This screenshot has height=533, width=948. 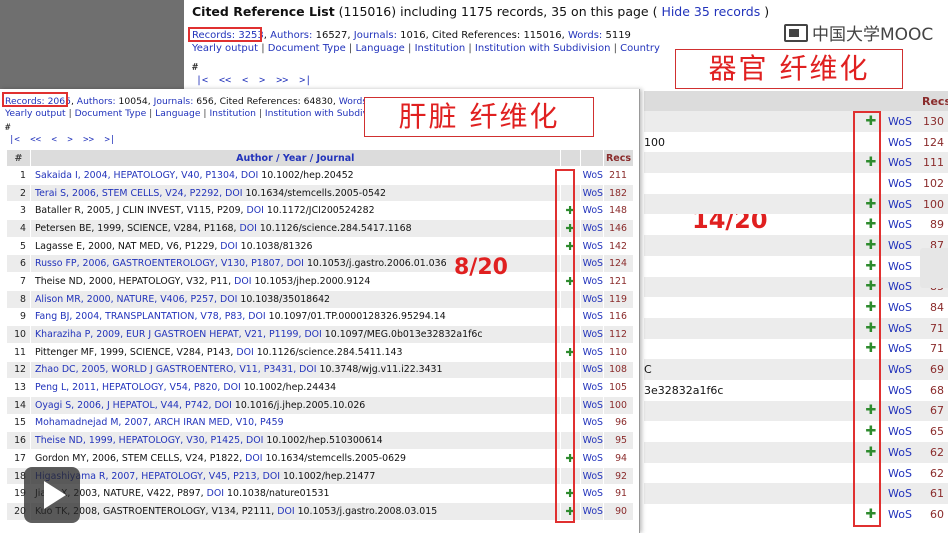 What do you see at coordinates (618, 334) in the screenshot?
I see `recs-count: 112` at bounding box center [618, 334].